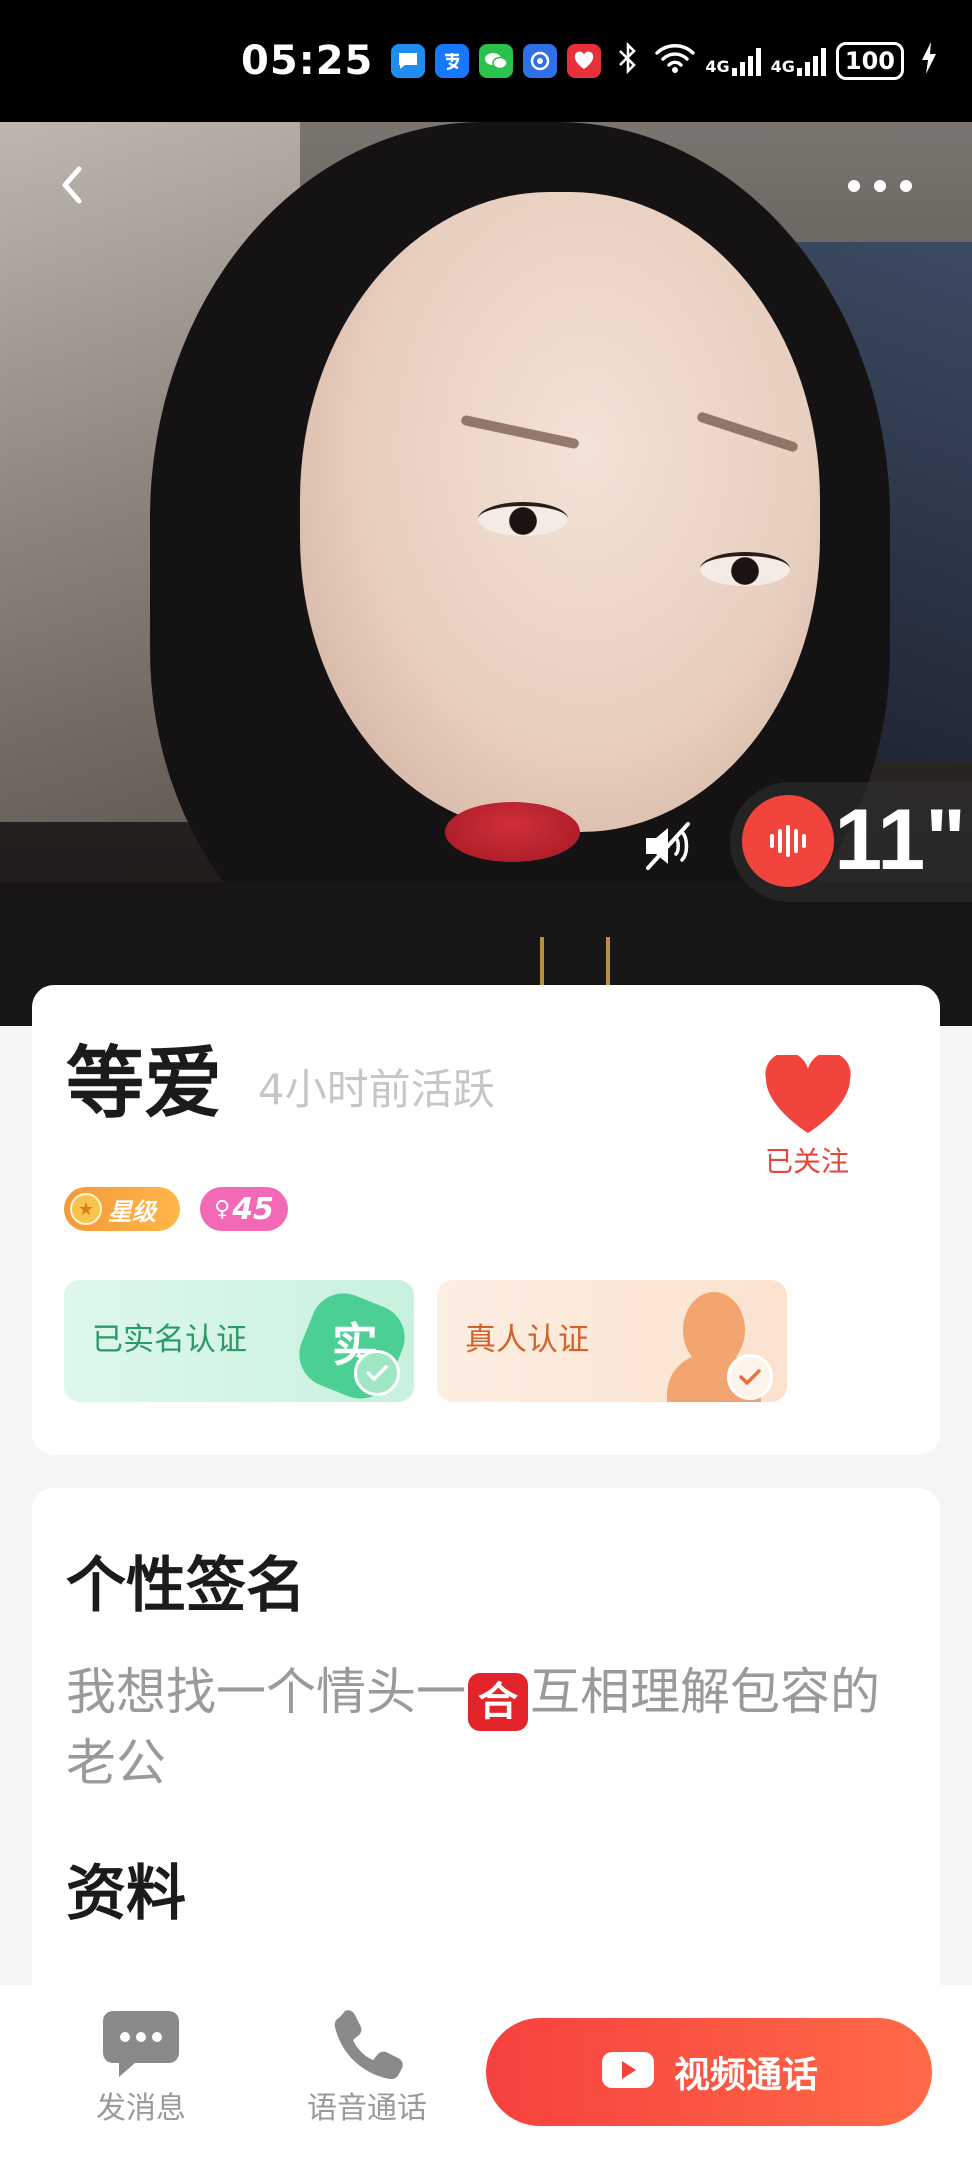  Describe the element at coordinates (675, 61) in the screenshot. I see `wifi-icon` at that location.